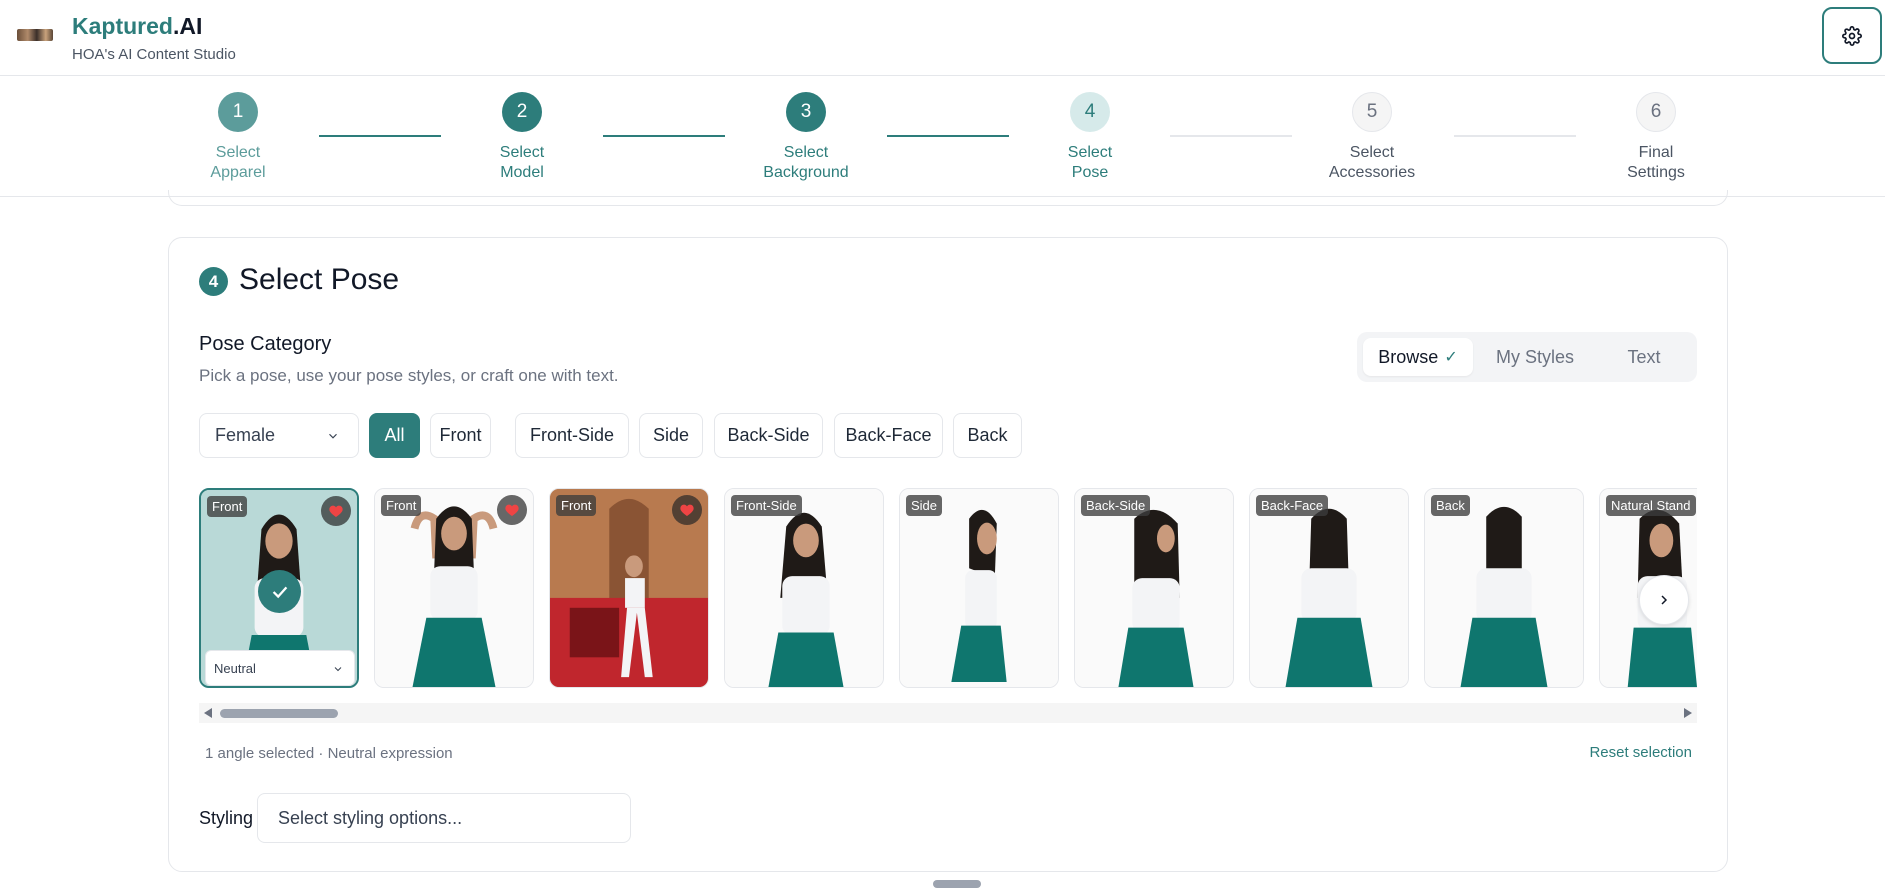 Image resolution: width=1885 pixels, height=888 pixels. I want to click on pose-category-title: Pose Category, so click(265, 344).